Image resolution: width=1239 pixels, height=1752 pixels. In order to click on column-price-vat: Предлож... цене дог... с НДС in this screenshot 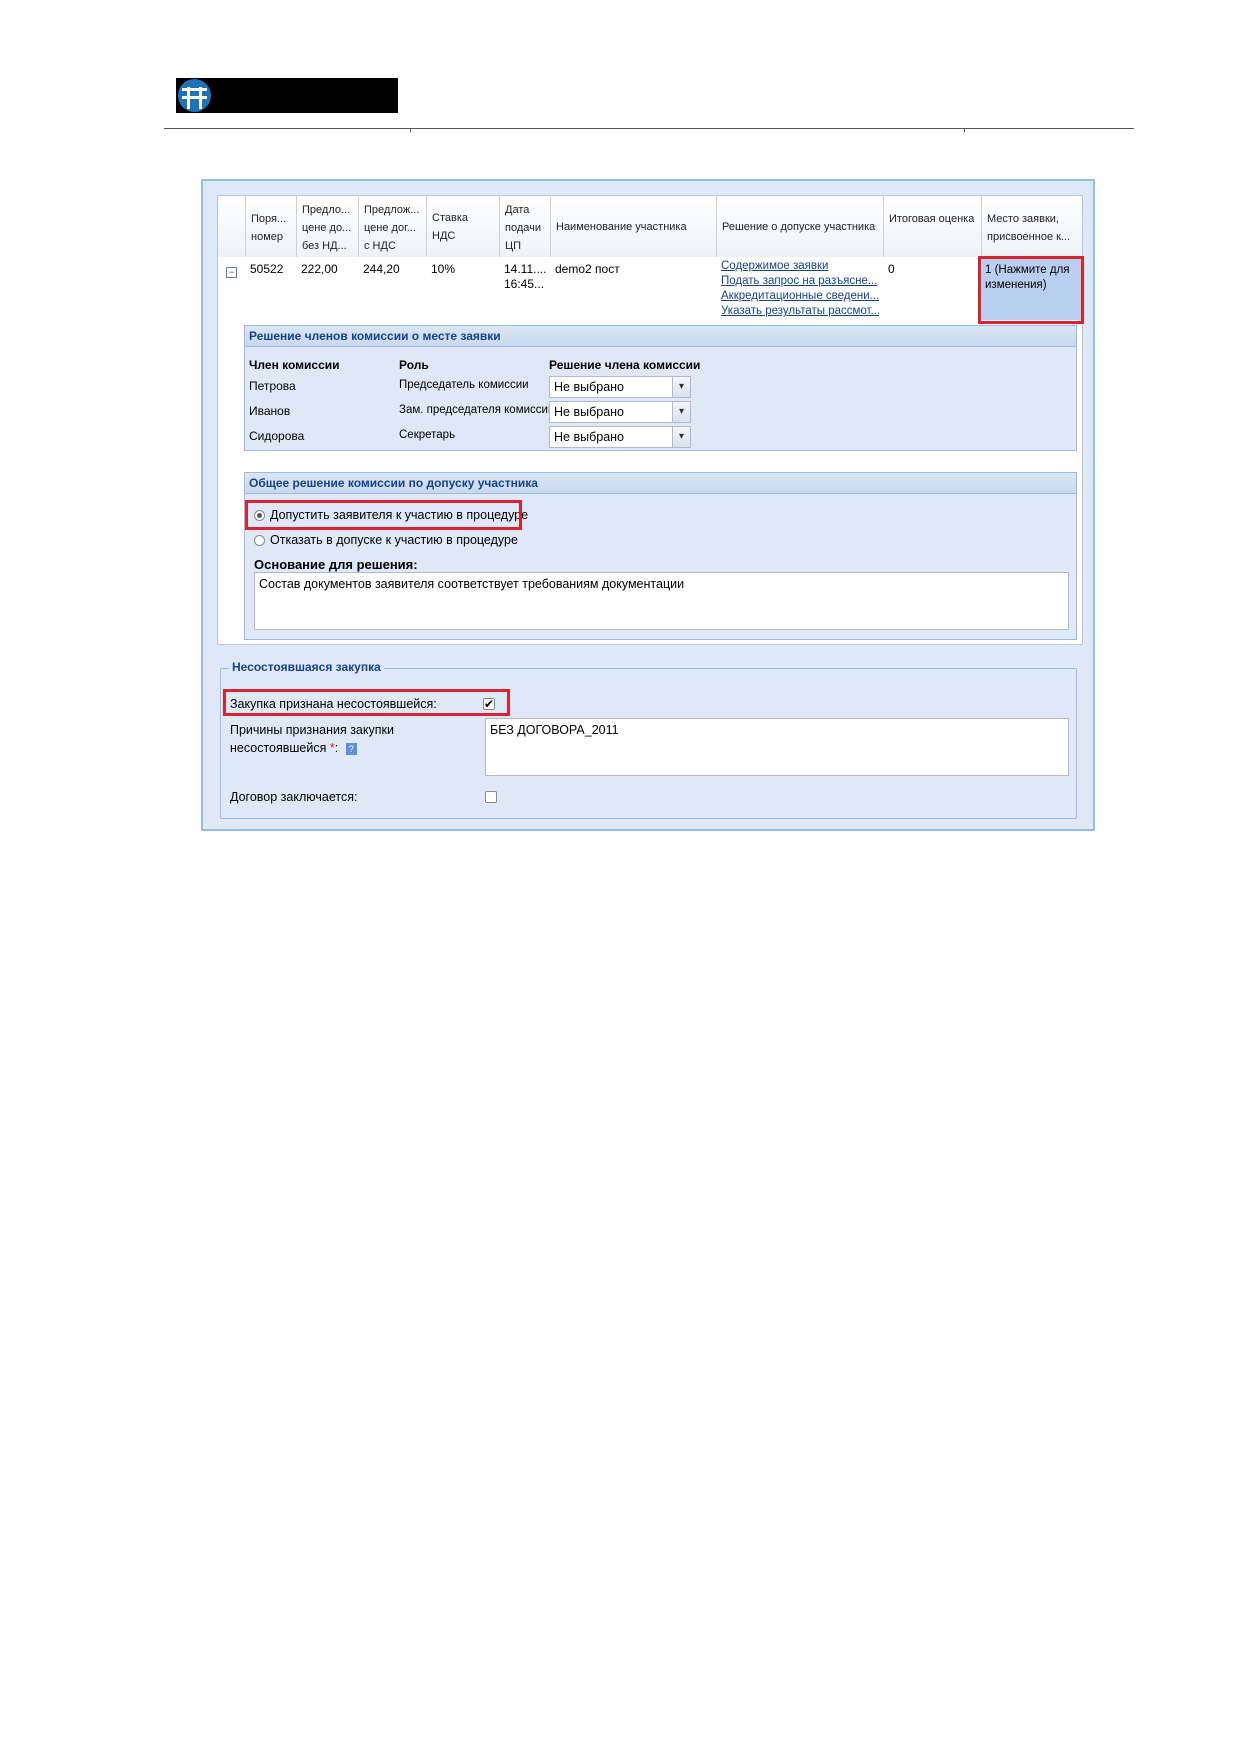, I will do `click(393, 226)`.